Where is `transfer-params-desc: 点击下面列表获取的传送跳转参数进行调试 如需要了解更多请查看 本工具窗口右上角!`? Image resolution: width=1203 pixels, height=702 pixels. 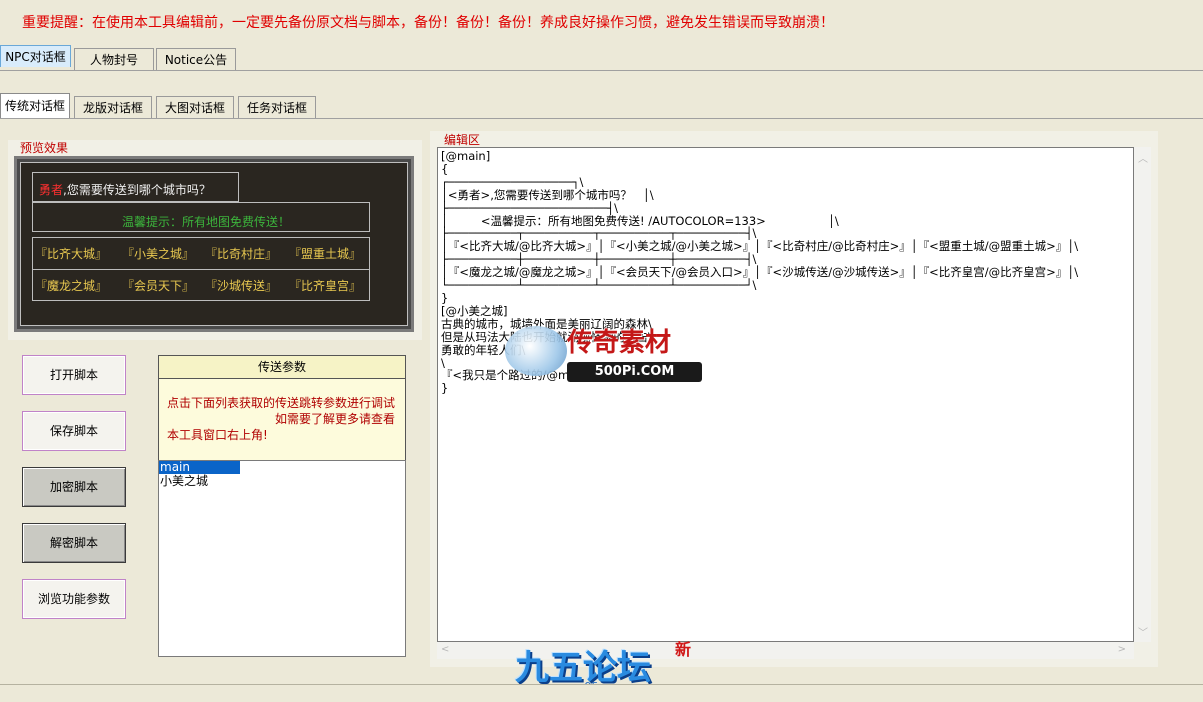 transfer-params-desc: 点击下面列表获取的传送跳转参数进行调试 如需要了解更多请查看 本工具窗口右上角! is located at coordinates (282, 411).